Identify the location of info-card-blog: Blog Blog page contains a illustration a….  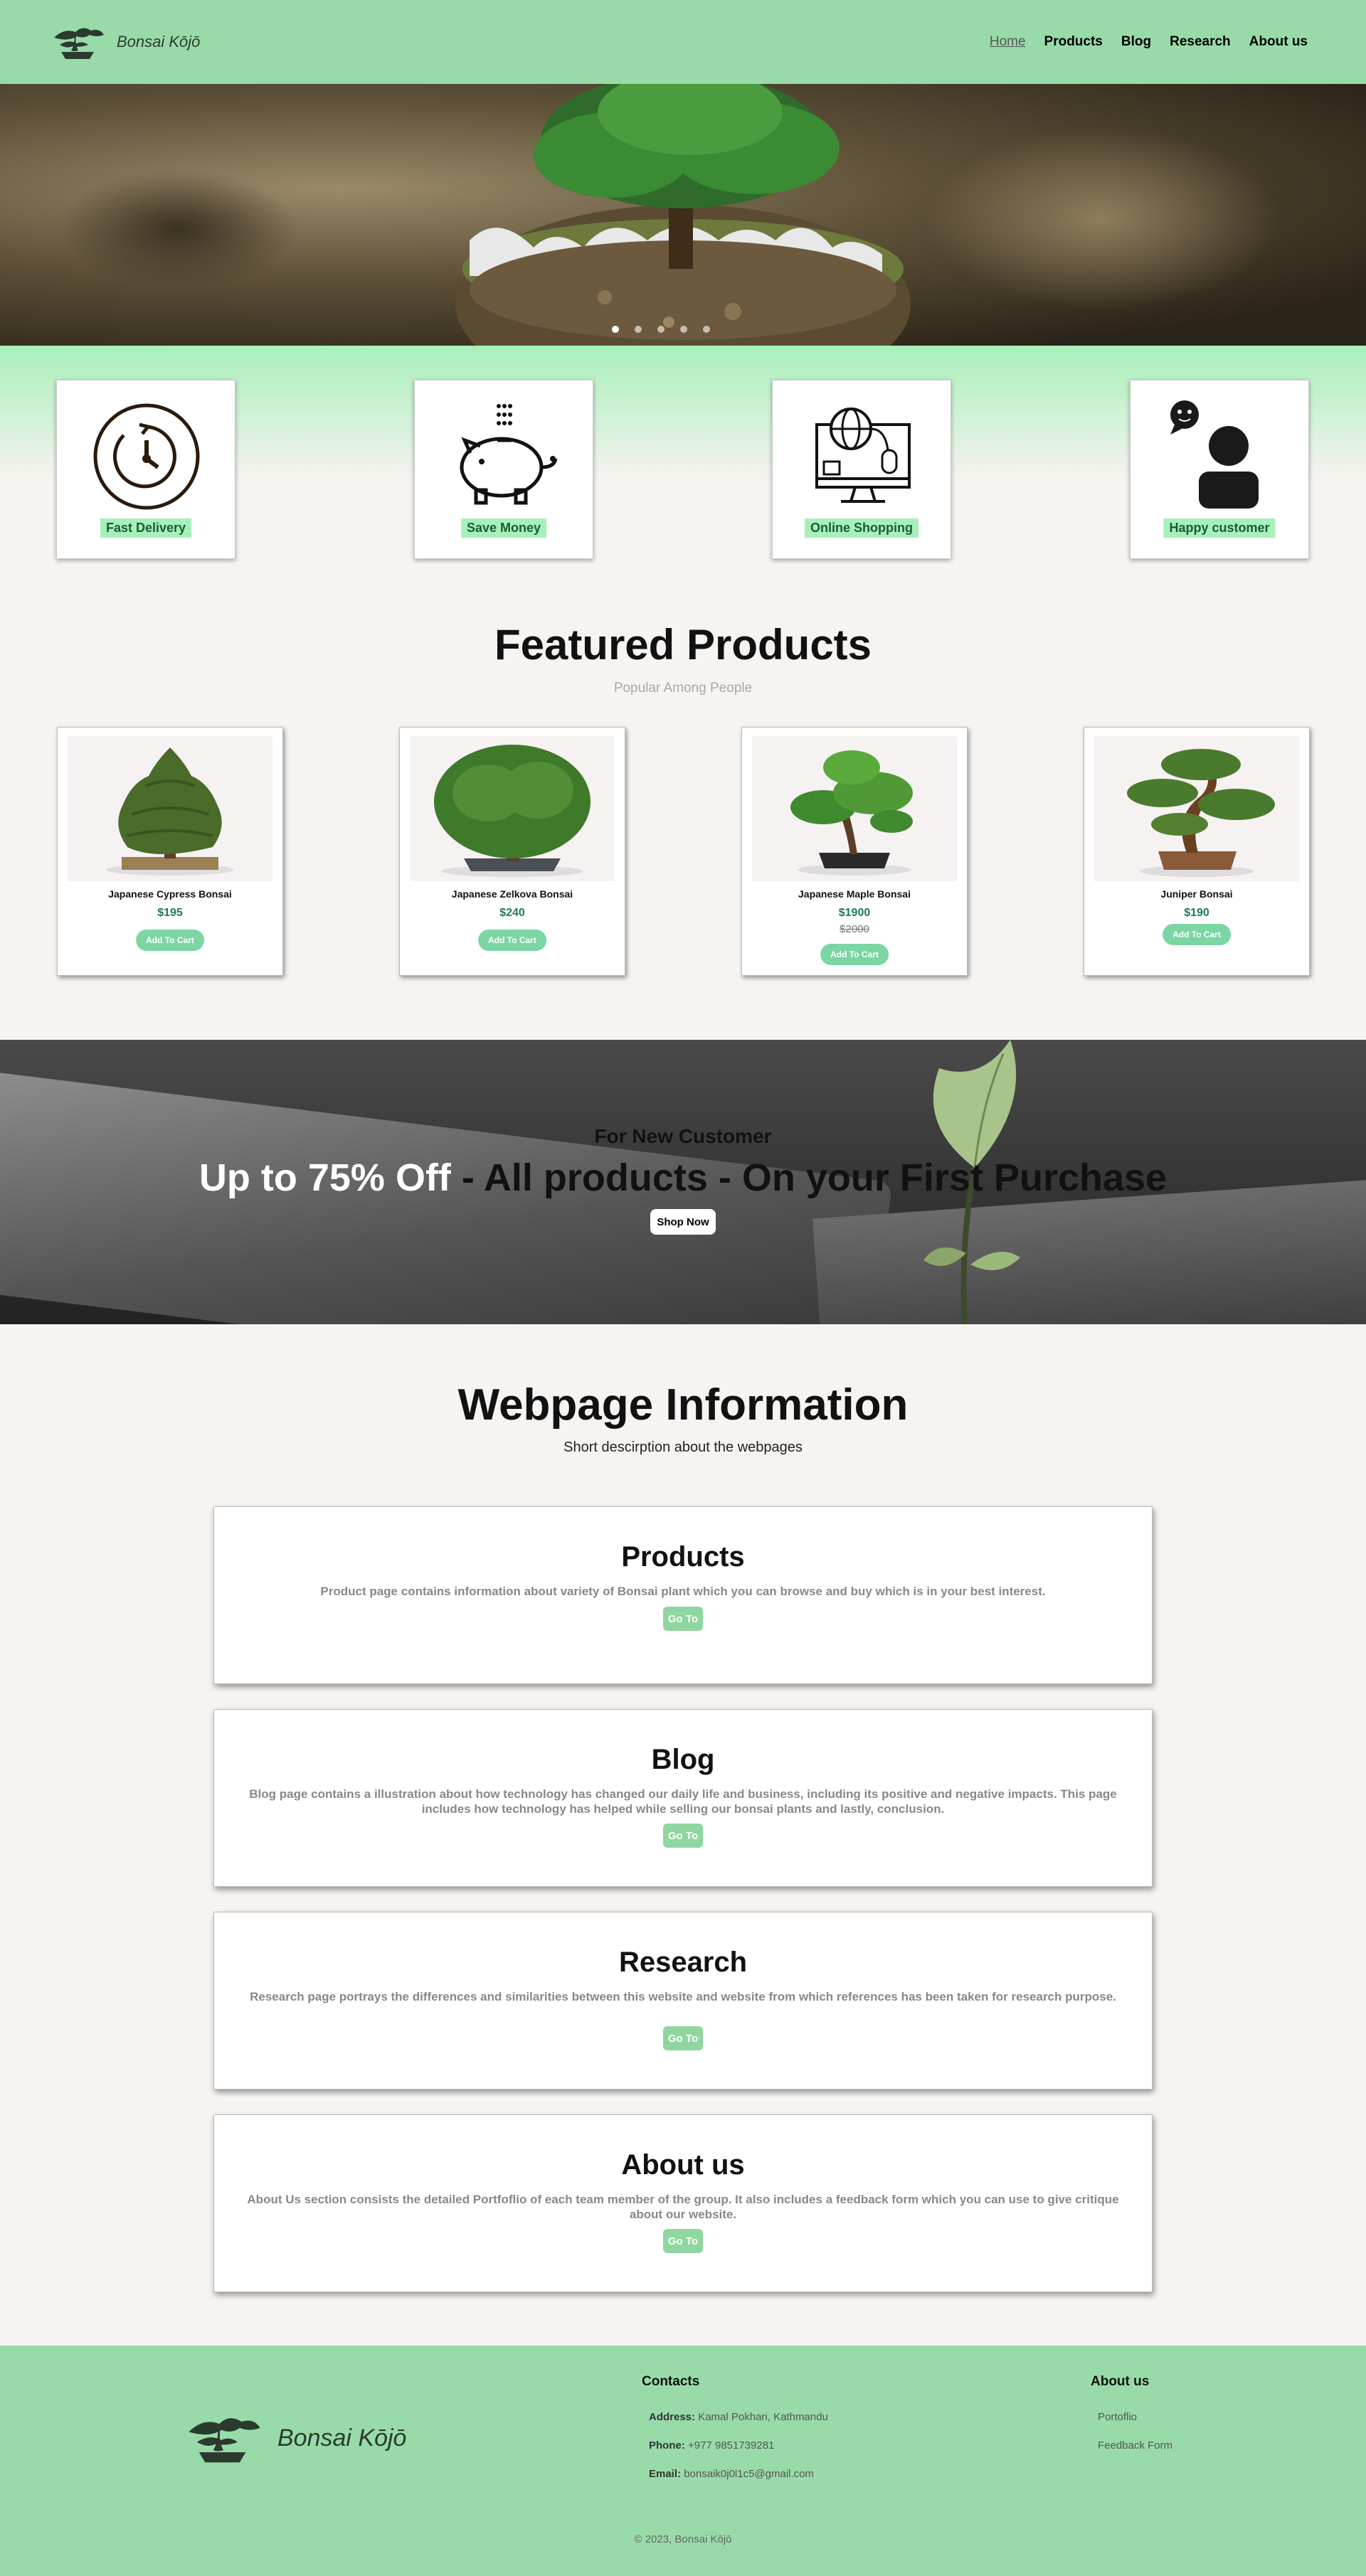
(683, 1798).